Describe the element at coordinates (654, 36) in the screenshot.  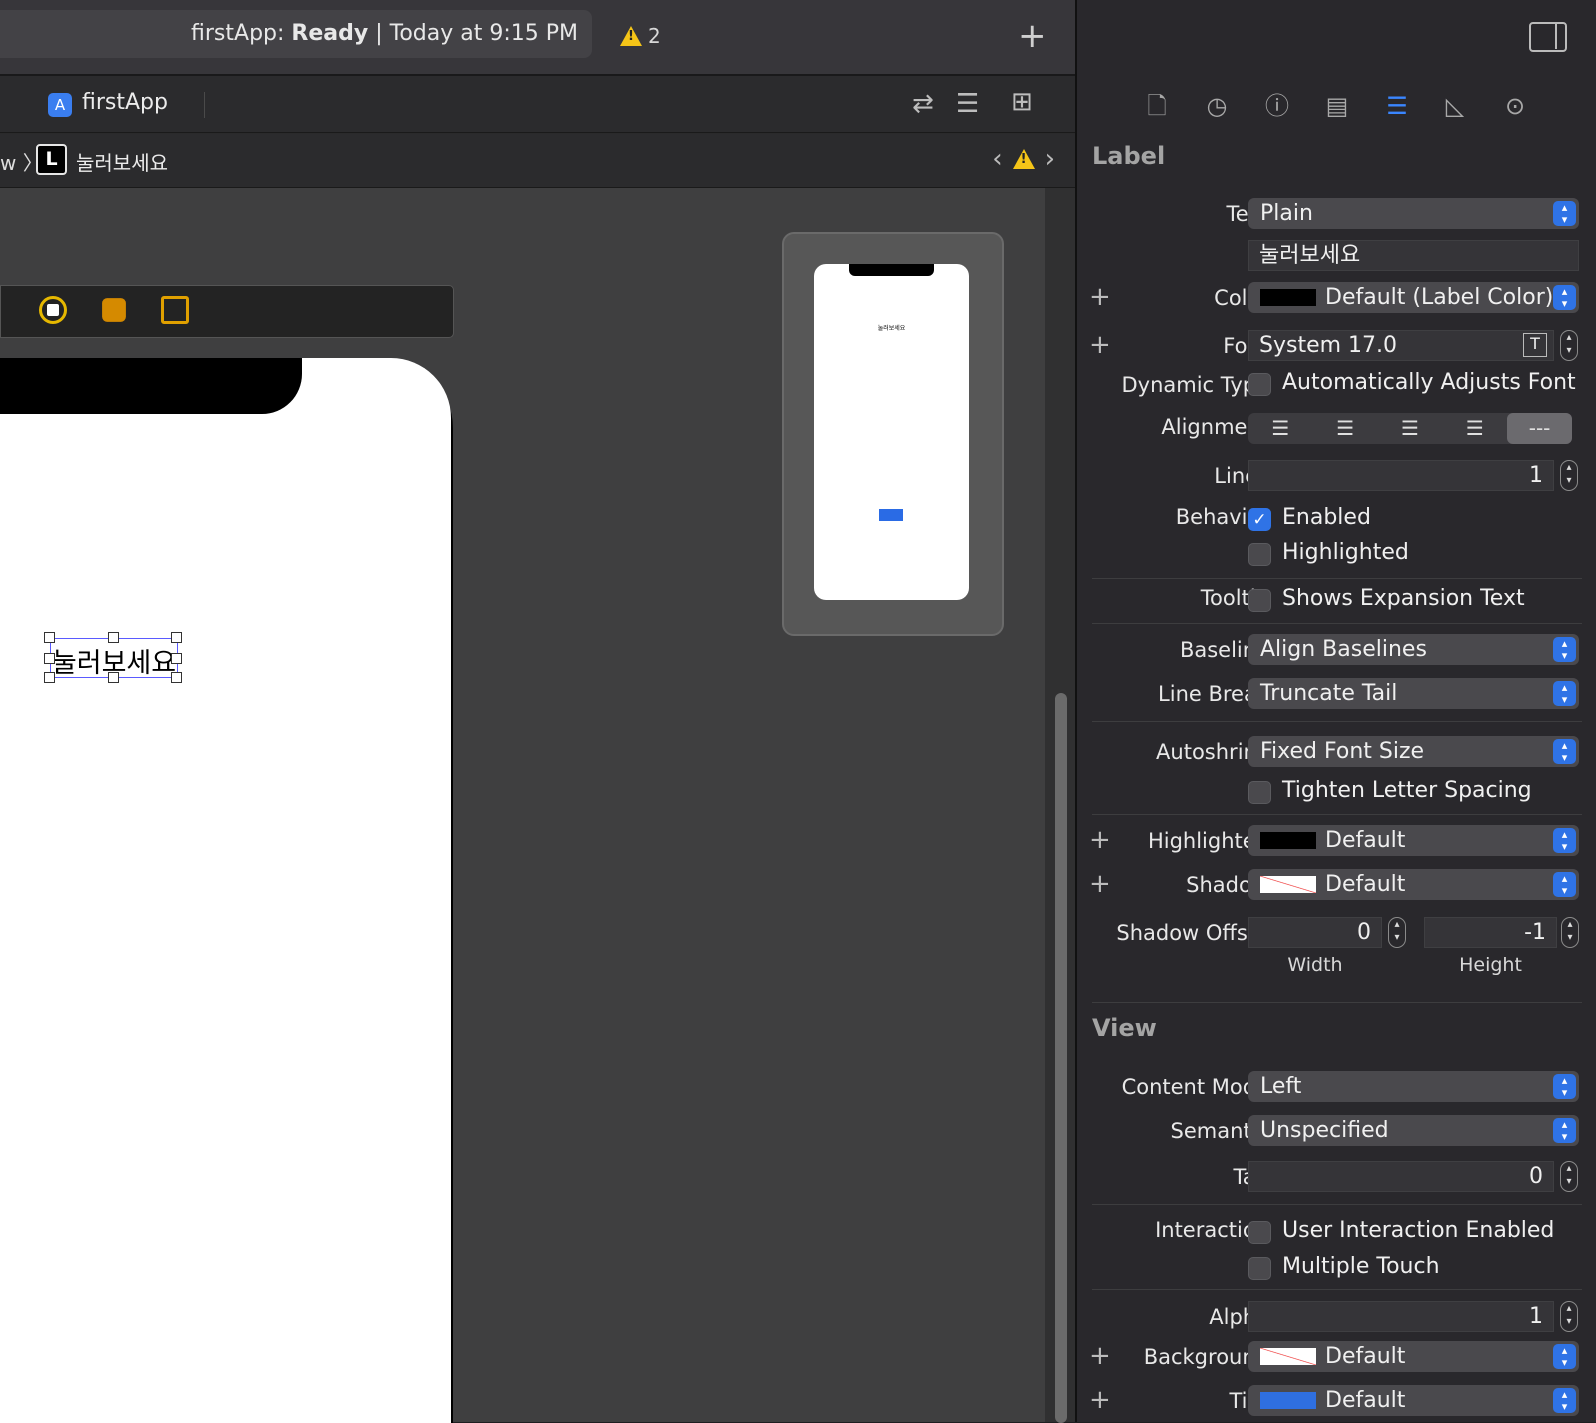
I see `warning-count: 2` at that location.